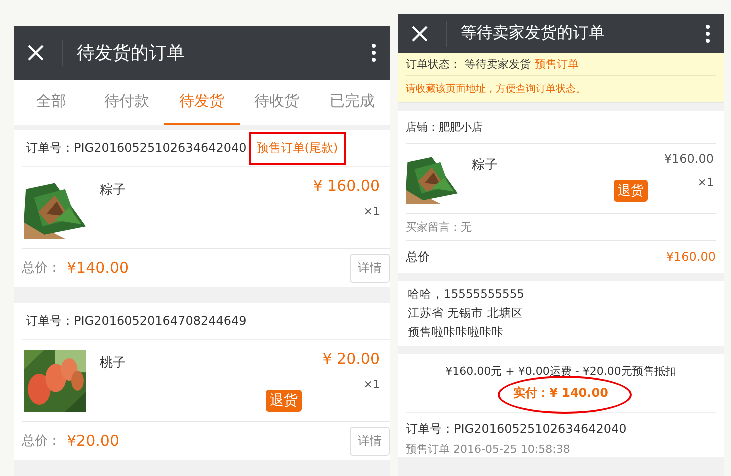 Image resolution: width=731 pixels, height=476 pixels. What do you see at coordinates (467, 294) in the screenshot?
I see `address-line: 哈哈，15555555555` at bounding box center [467, 294].